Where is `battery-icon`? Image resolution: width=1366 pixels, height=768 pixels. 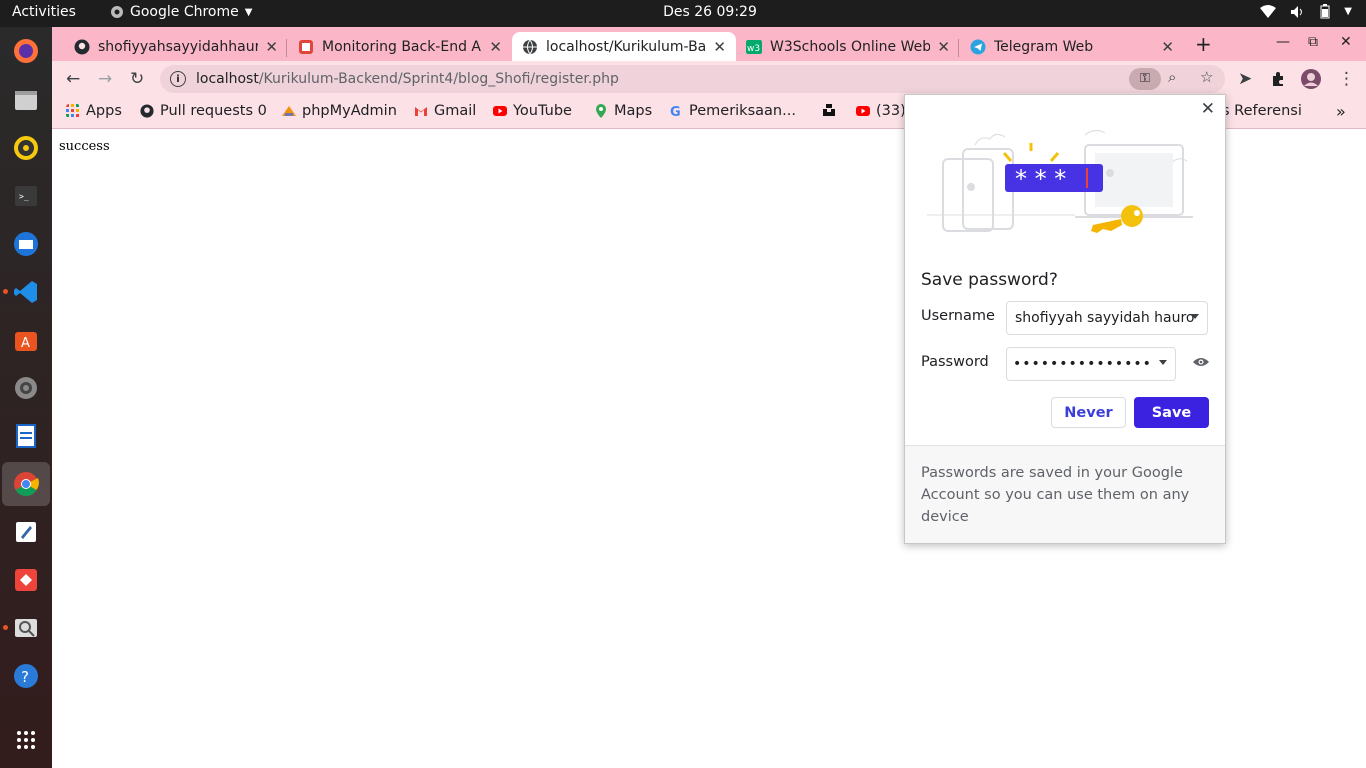
battery-icon is located at coordinates (1325, 11).